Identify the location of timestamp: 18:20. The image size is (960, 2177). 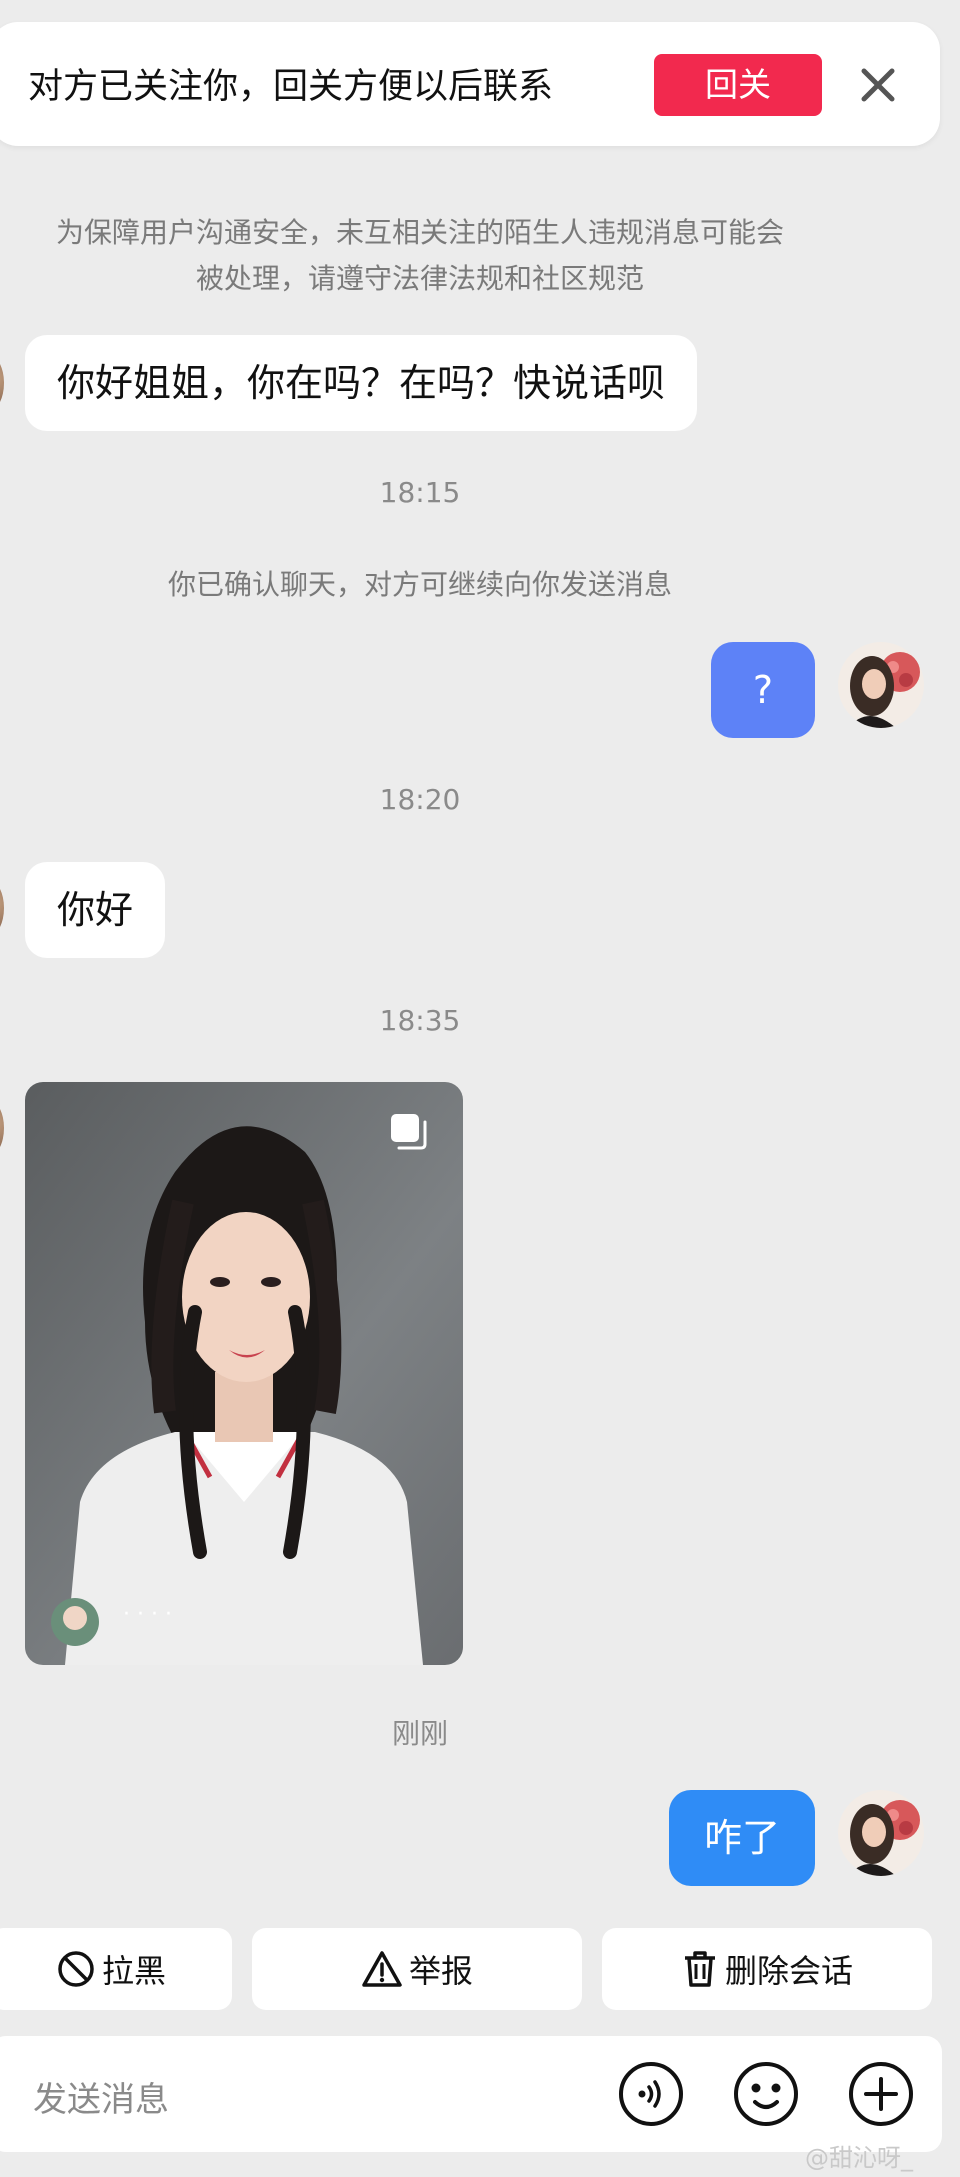
(420, 799).